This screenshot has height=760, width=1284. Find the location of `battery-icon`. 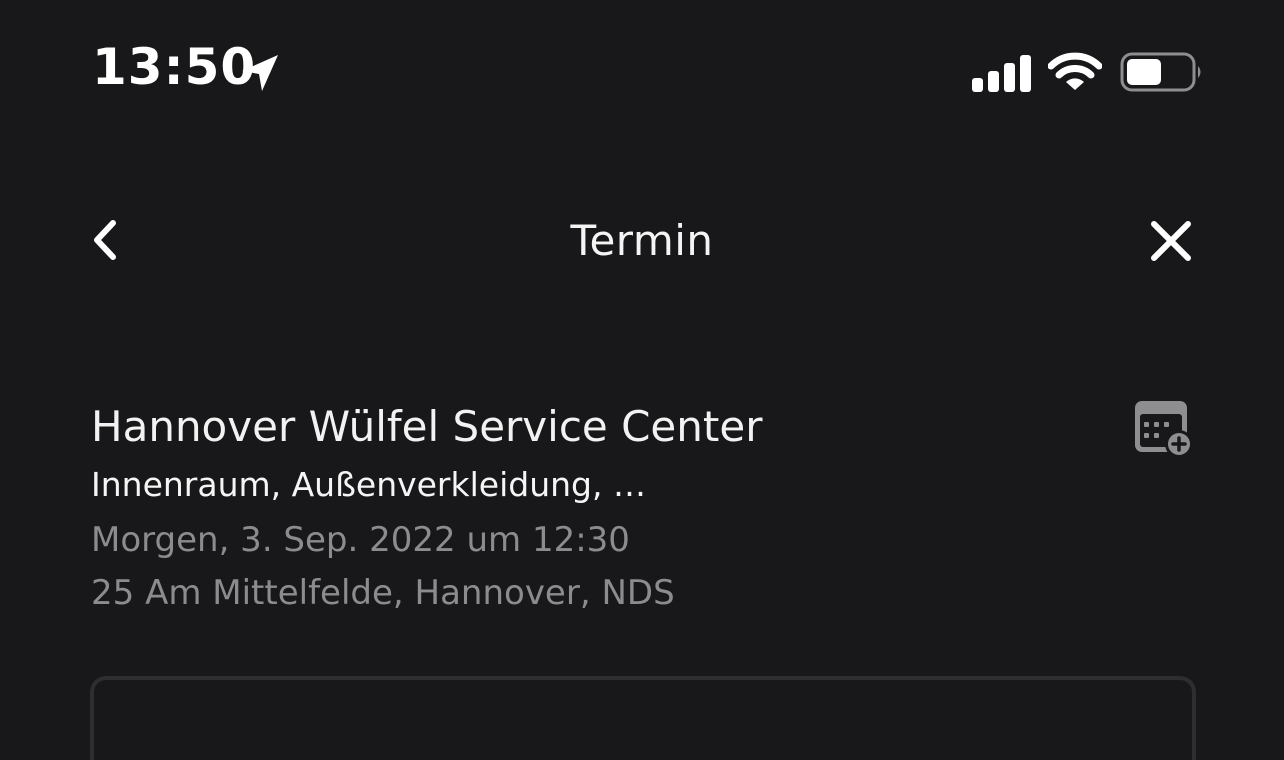

battery-icon is located at coordinates (1160, 72).